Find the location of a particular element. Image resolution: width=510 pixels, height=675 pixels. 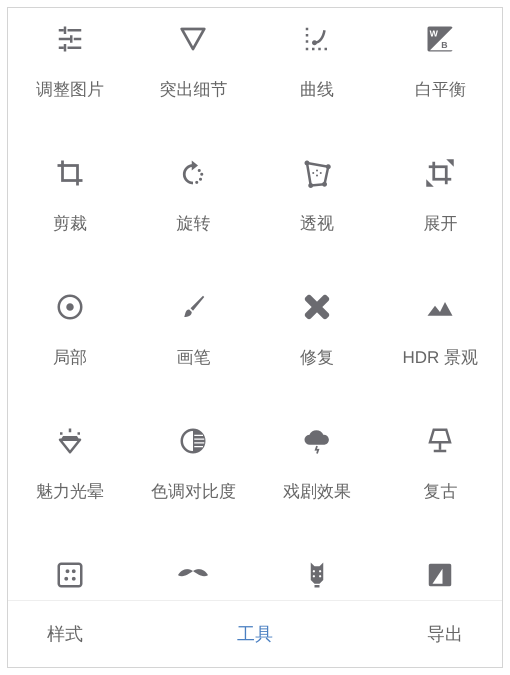

tool-label: 展开 is located at coordinates (440, 223).